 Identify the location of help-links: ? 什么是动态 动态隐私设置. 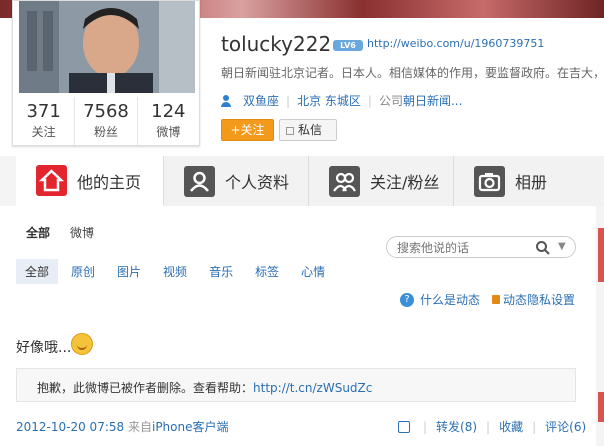
(487, 299).